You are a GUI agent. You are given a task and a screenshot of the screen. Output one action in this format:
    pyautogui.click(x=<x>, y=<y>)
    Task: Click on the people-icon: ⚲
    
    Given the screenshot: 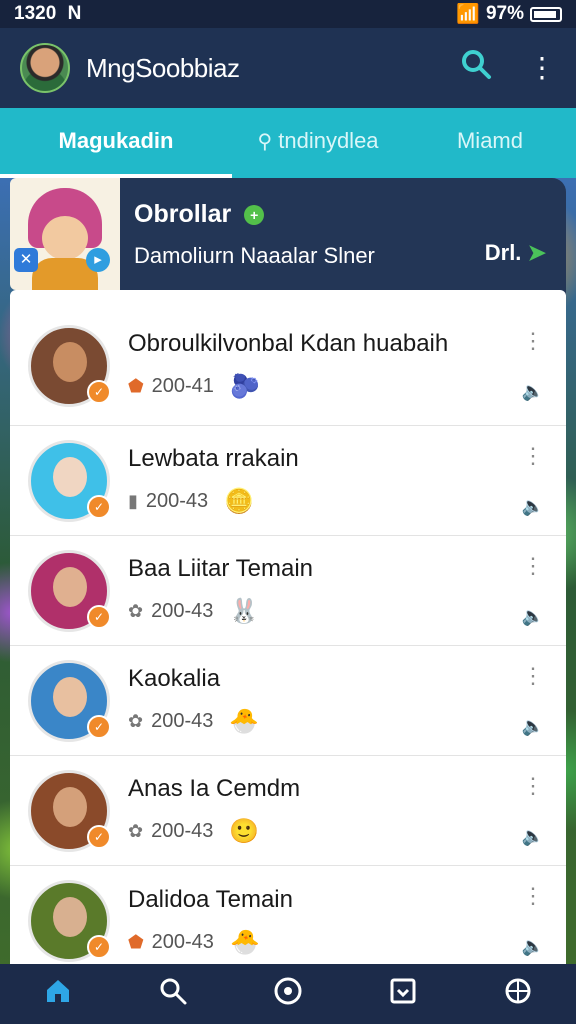 What is the action you would take?
    pyautogui.click(x=265, y=142)
    